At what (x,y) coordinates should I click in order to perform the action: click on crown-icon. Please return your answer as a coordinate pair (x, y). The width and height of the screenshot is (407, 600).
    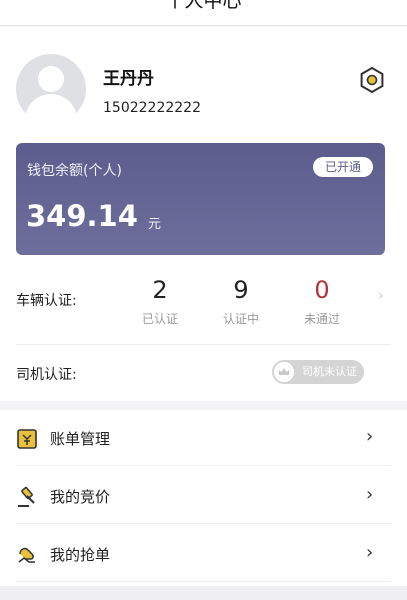
    Looking at the image, I should click on (284, 372).